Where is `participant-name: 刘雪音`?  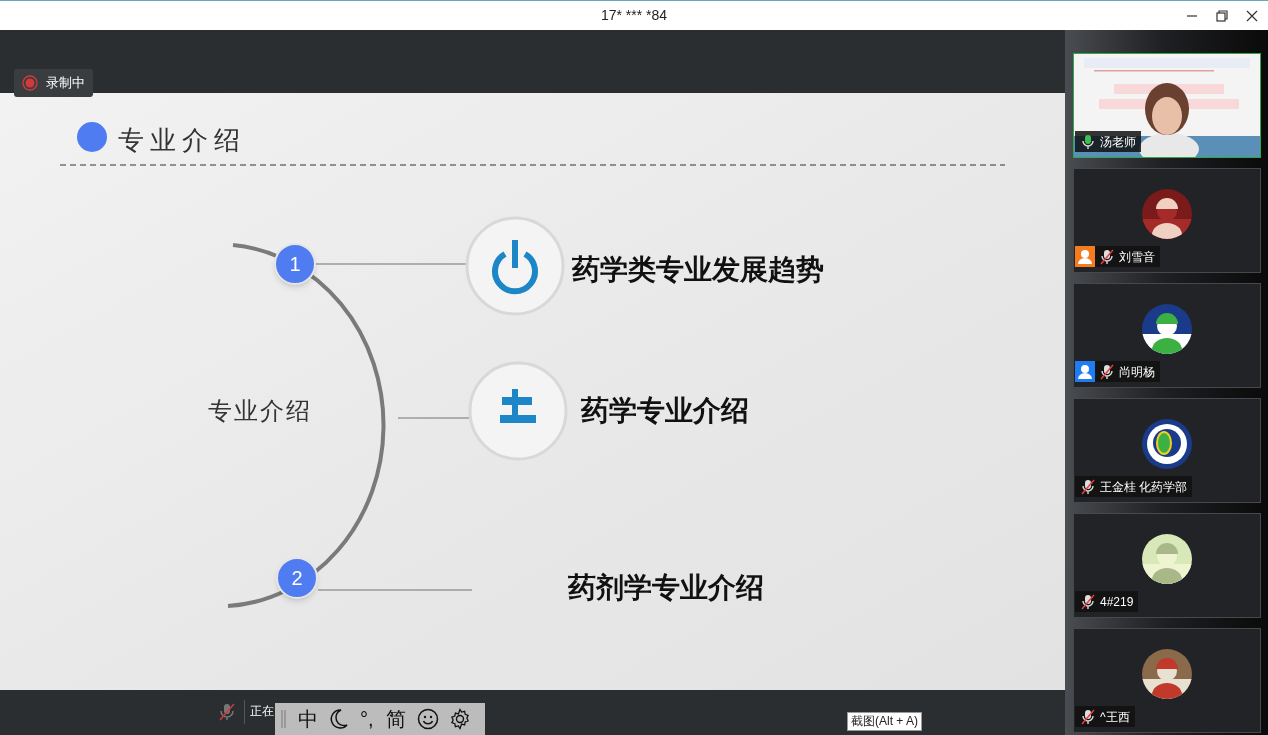
participant-name: 刘雪音 is located at coordinates (1137, 257).